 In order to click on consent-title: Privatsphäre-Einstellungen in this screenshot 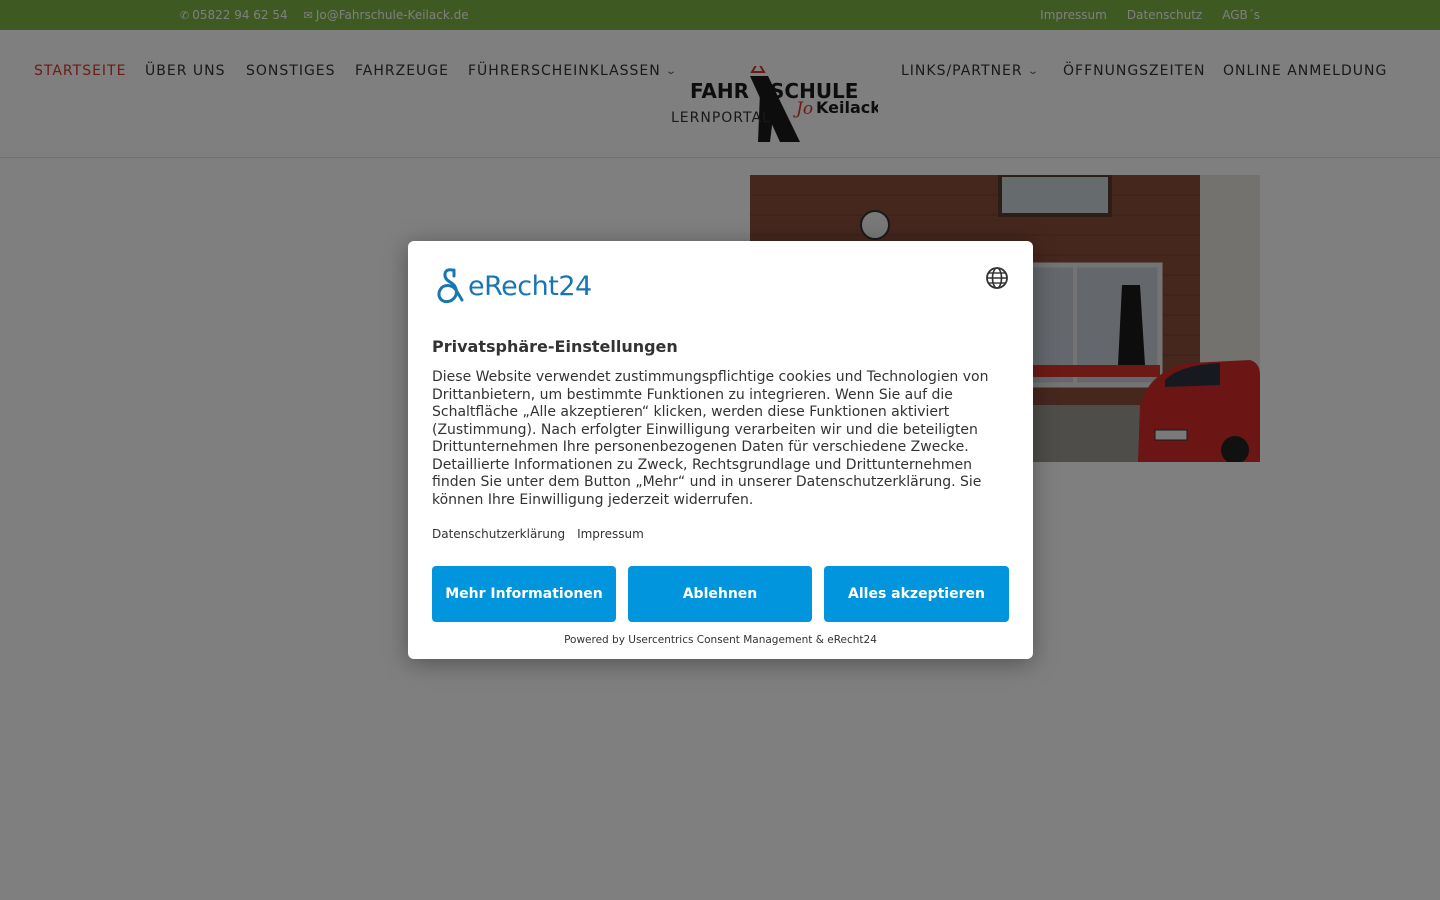, I will do `click(555, 346)`.